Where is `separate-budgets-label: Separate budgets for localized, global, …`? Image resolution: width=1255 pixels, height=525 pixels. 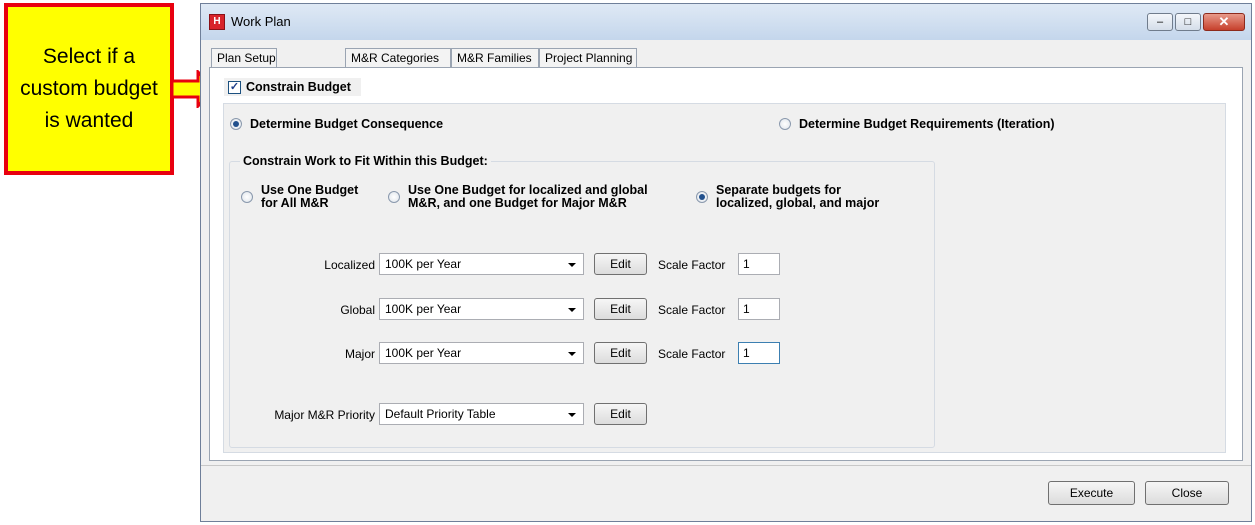 separate-budgets-label: Separate budgets for localized, global, … is located at coordinates (797, 197).